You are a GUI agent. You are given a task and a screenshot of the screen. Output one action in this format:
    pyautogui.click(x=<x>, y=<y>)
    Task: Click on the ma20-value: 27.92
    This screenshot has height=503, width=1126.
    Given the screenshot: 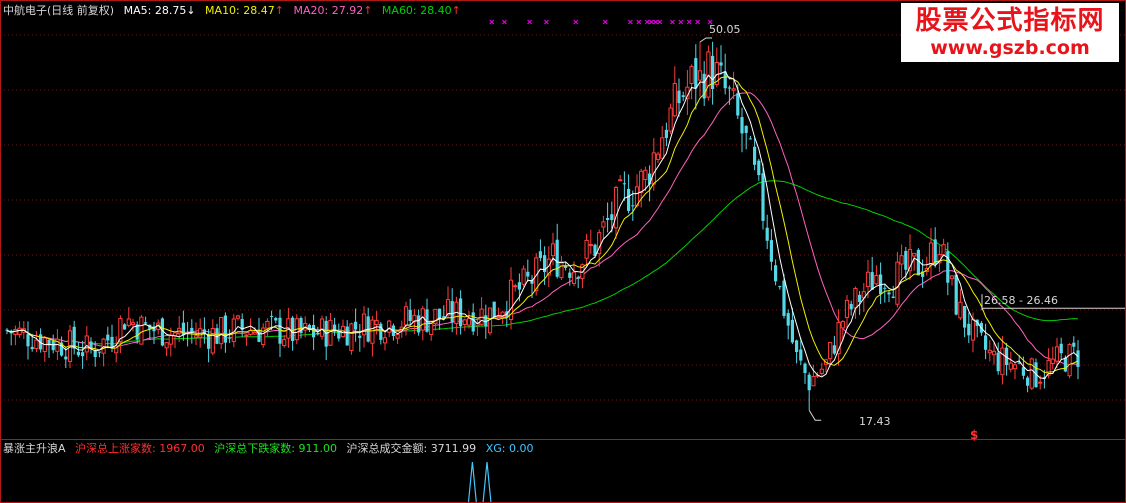 What is the action you would take?
    pyautogui.click(x=347, y=10)
    